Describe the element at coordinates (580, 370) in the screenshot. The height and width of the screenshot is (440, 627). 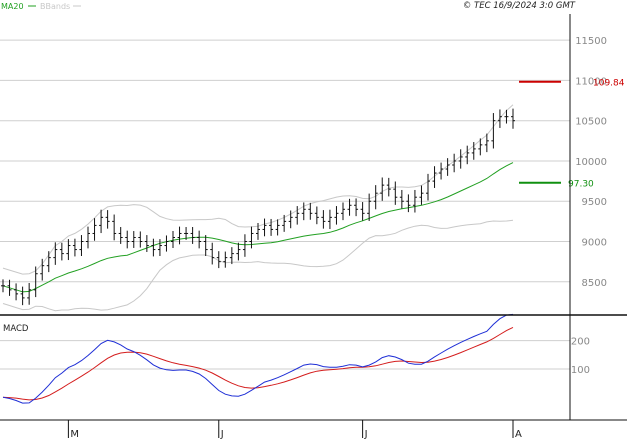
I see `macd-tick-label: 100` at that location.